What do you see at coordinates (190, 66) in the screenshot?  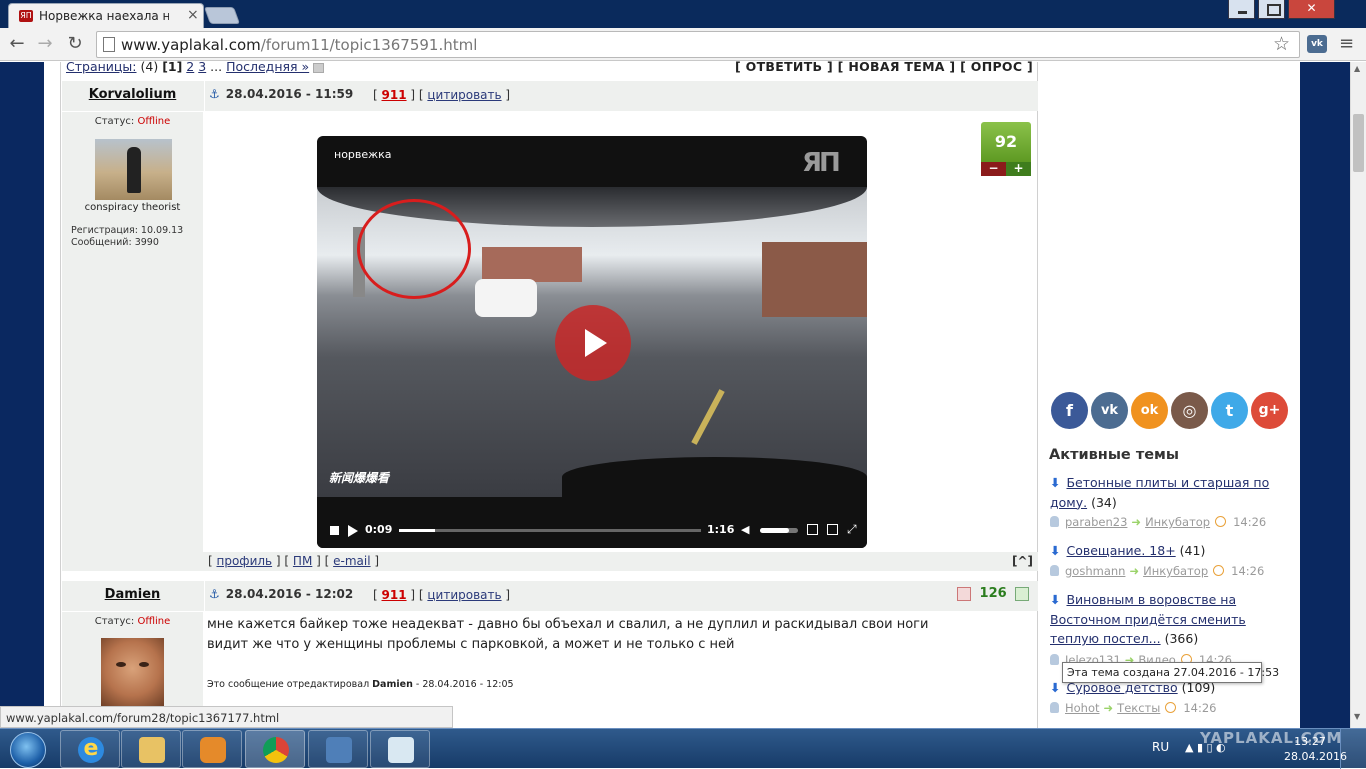 I see `page-link-2: 2` at bounding box center [190, 66].